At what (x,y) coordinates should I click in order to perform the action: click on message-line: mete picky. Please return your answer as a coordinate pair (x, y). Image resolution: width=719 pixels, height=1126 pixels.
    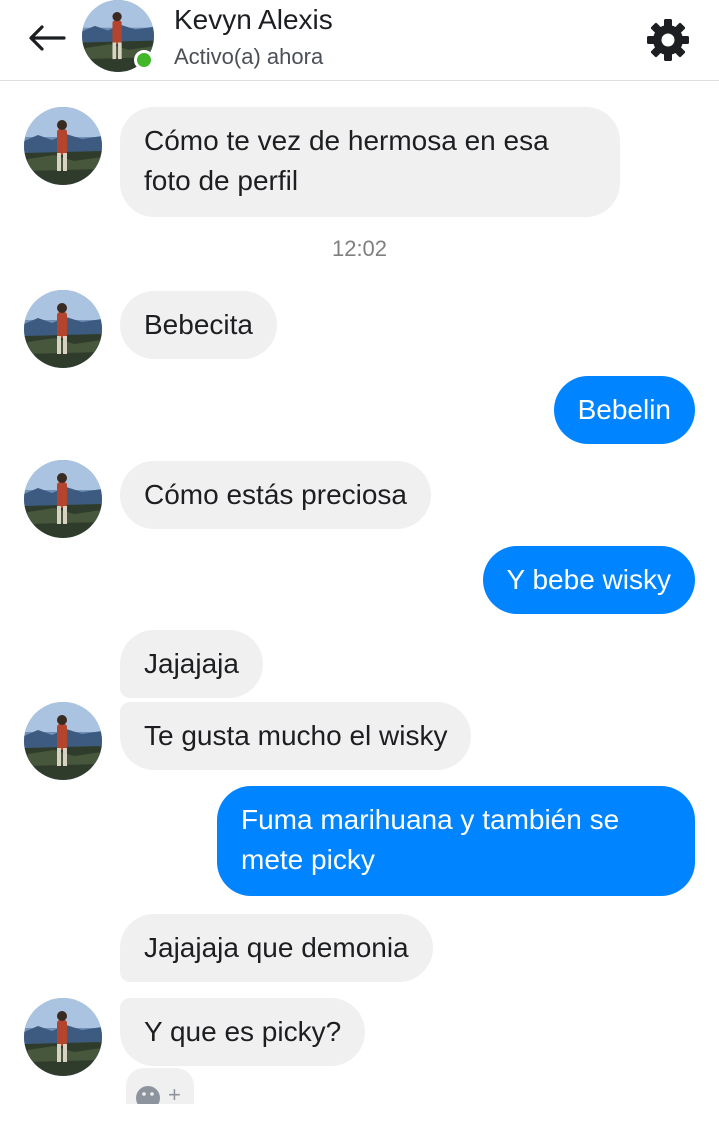
    Looking at the image, I should click on (308, 859).